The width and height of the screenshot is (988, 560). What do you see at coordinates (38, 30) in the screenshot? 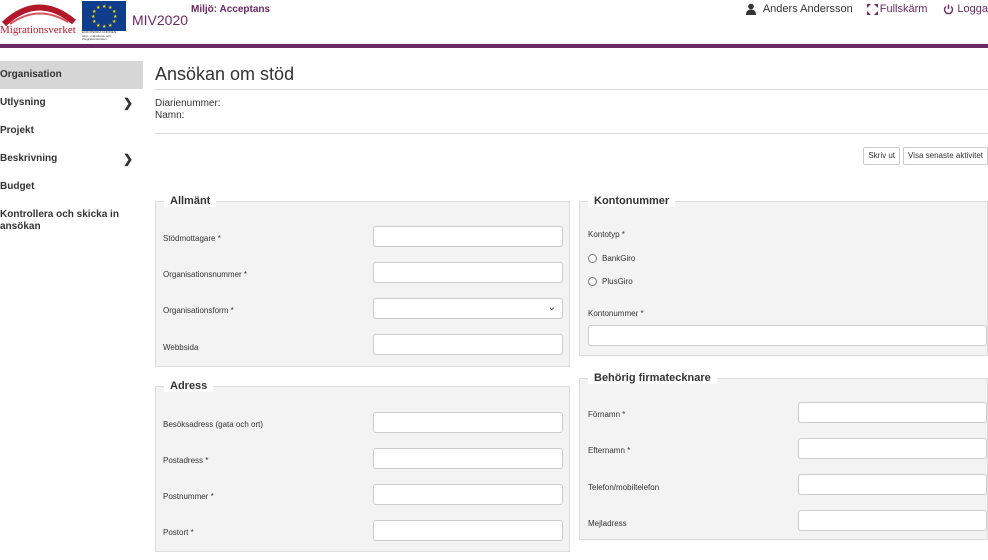
I see `logo-text: Migrationsverket` at bounding box center [38, 30].